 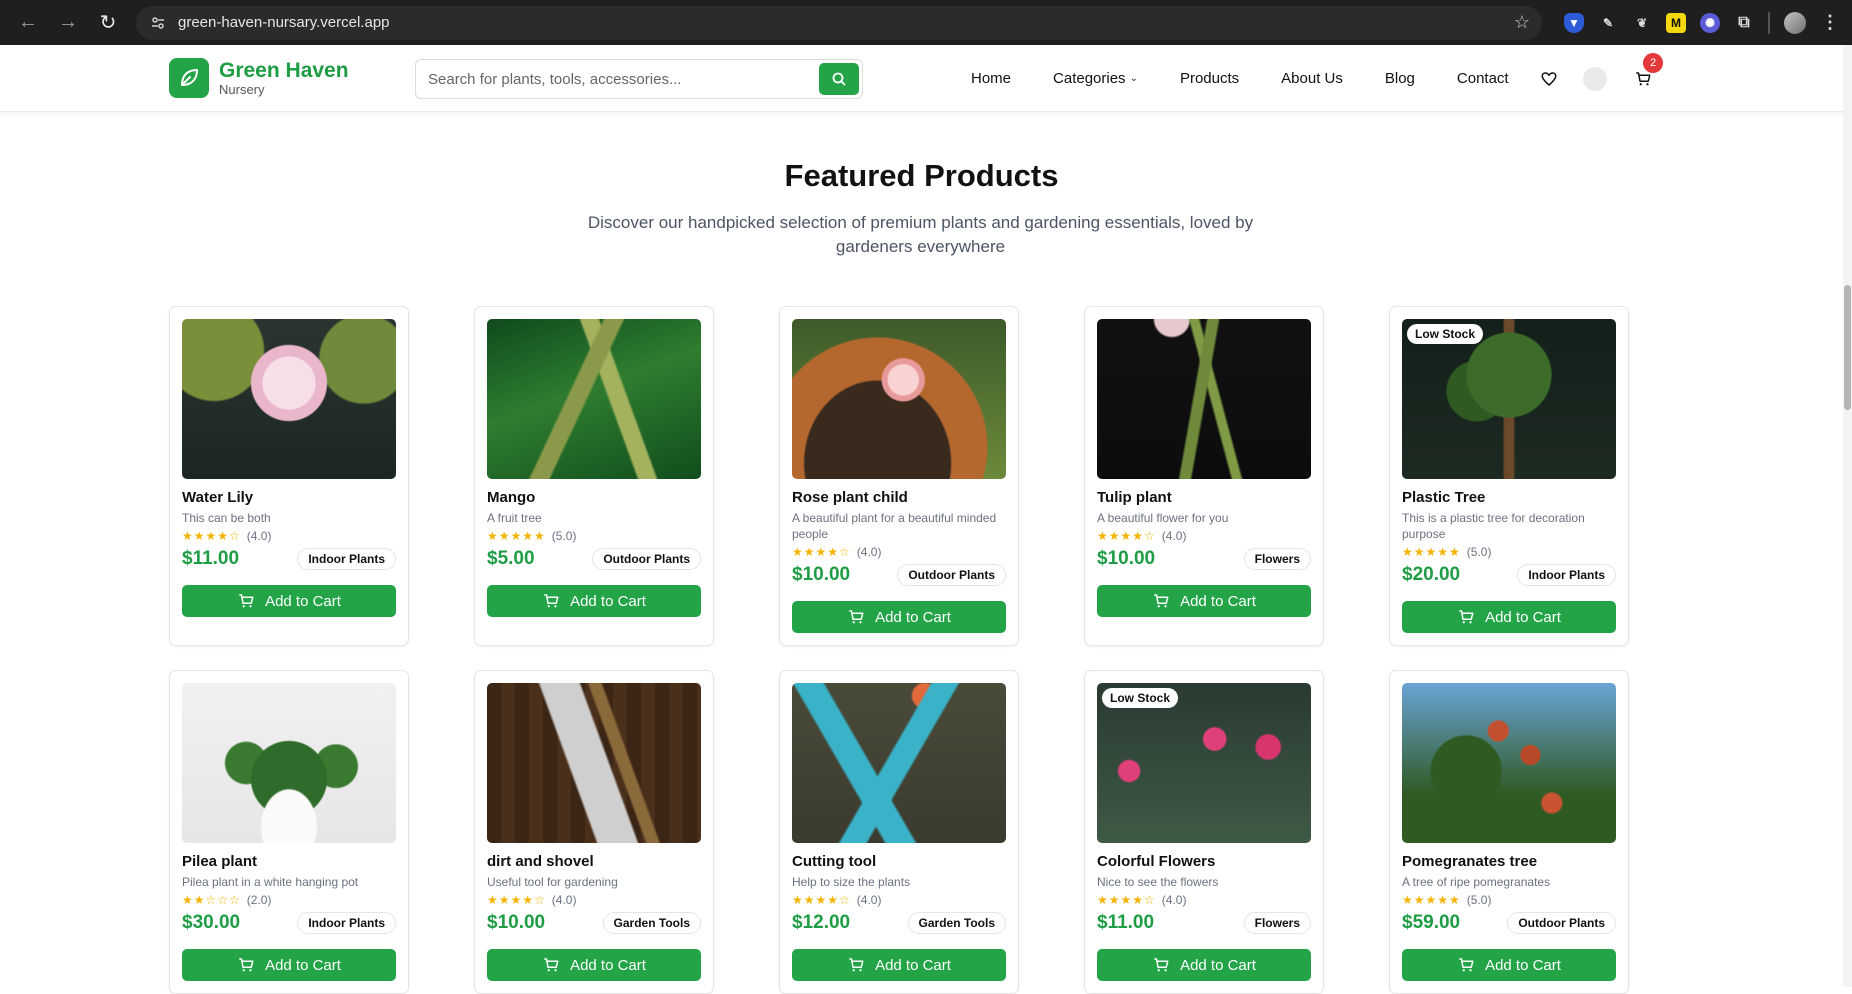 I want to click on leaf-extension-icon: ❦, so click(x=1642, y=23).